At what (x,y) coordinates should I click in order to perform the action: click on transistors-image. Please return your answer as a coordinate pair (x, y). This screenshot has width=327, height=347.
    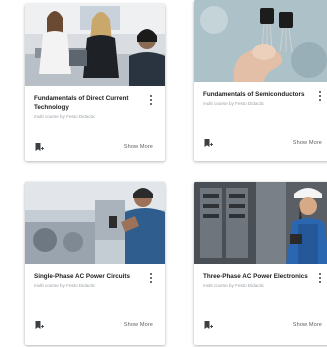
    Looking at the image, I should click on (260, 41).